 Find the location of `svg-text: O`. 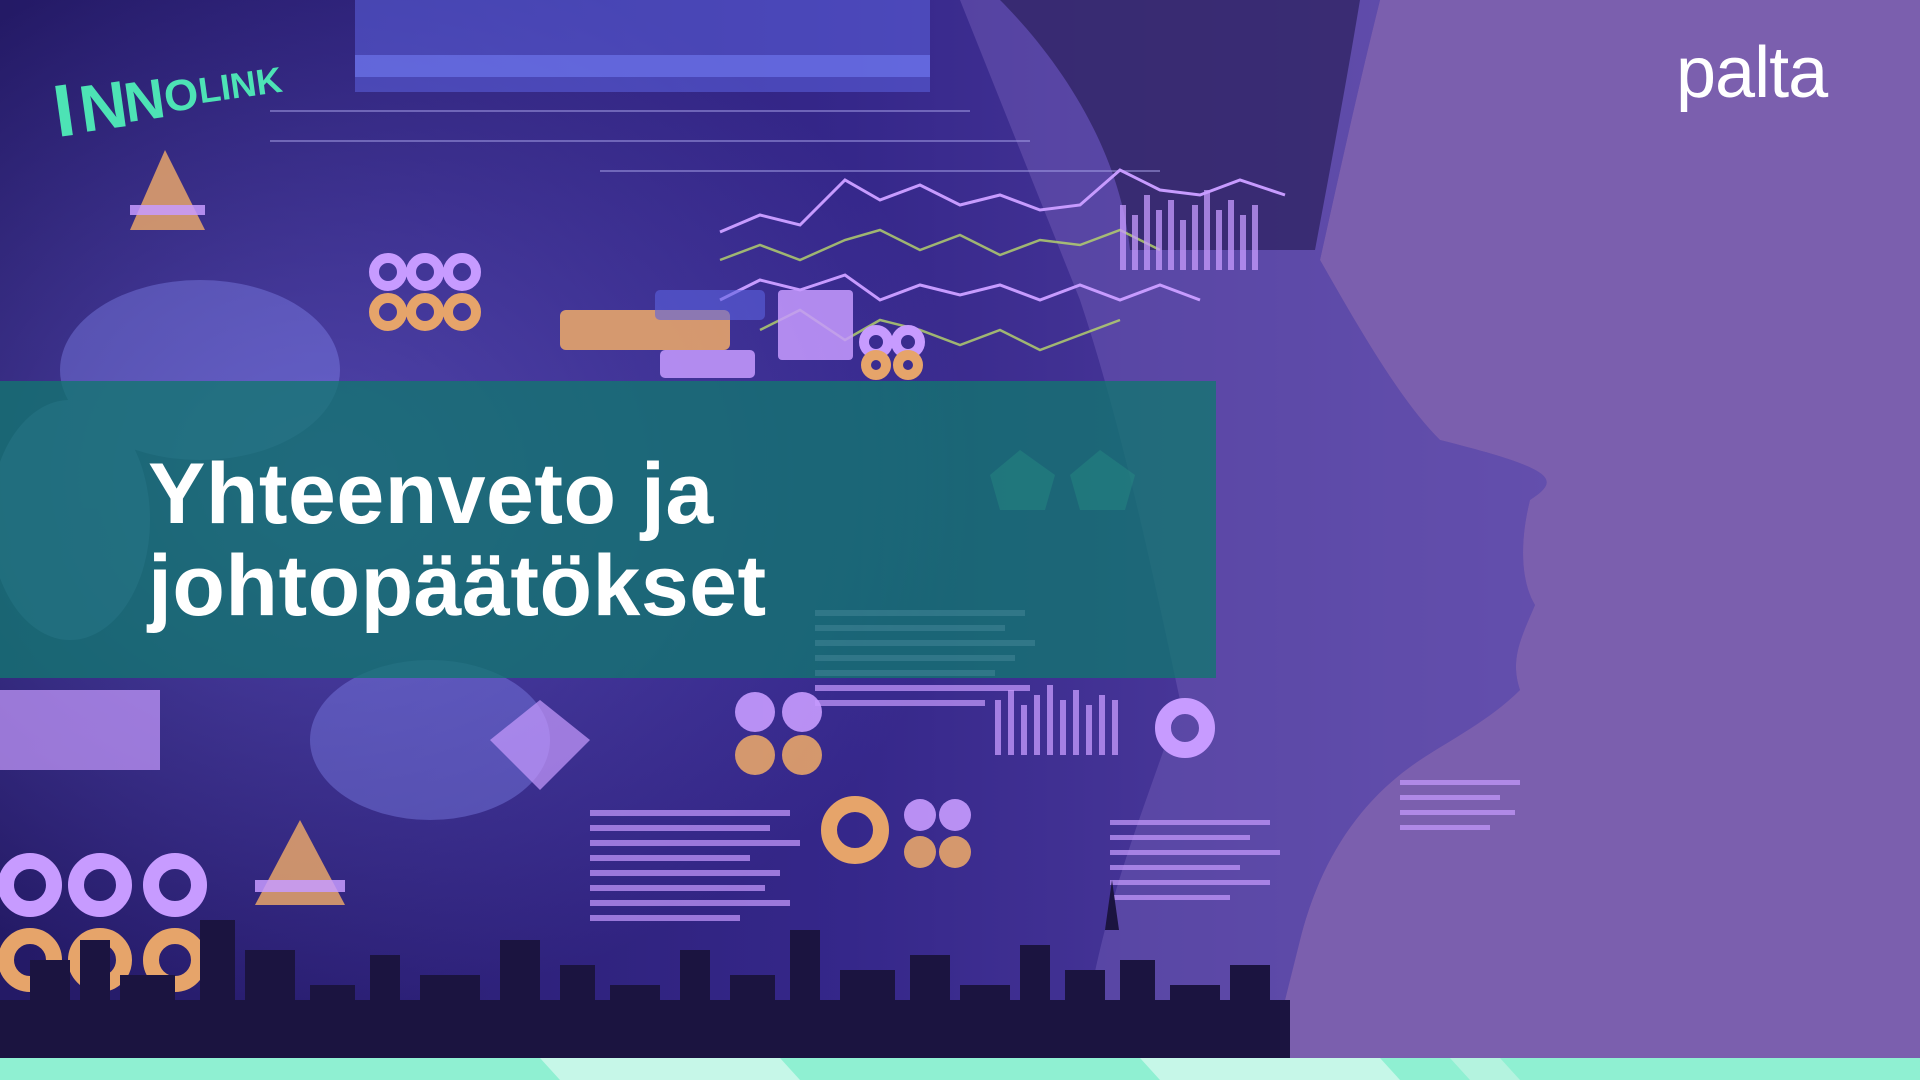

svg-text: O is located at coordinates (181, 95).